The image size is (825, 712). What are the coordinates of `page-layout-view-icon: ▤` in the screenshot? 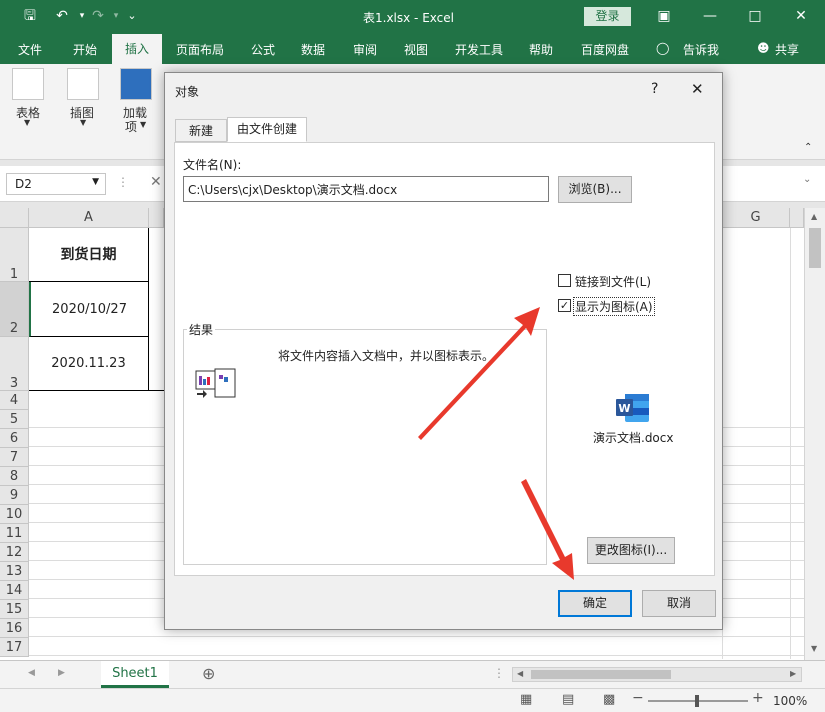 It's located at (568, 699).